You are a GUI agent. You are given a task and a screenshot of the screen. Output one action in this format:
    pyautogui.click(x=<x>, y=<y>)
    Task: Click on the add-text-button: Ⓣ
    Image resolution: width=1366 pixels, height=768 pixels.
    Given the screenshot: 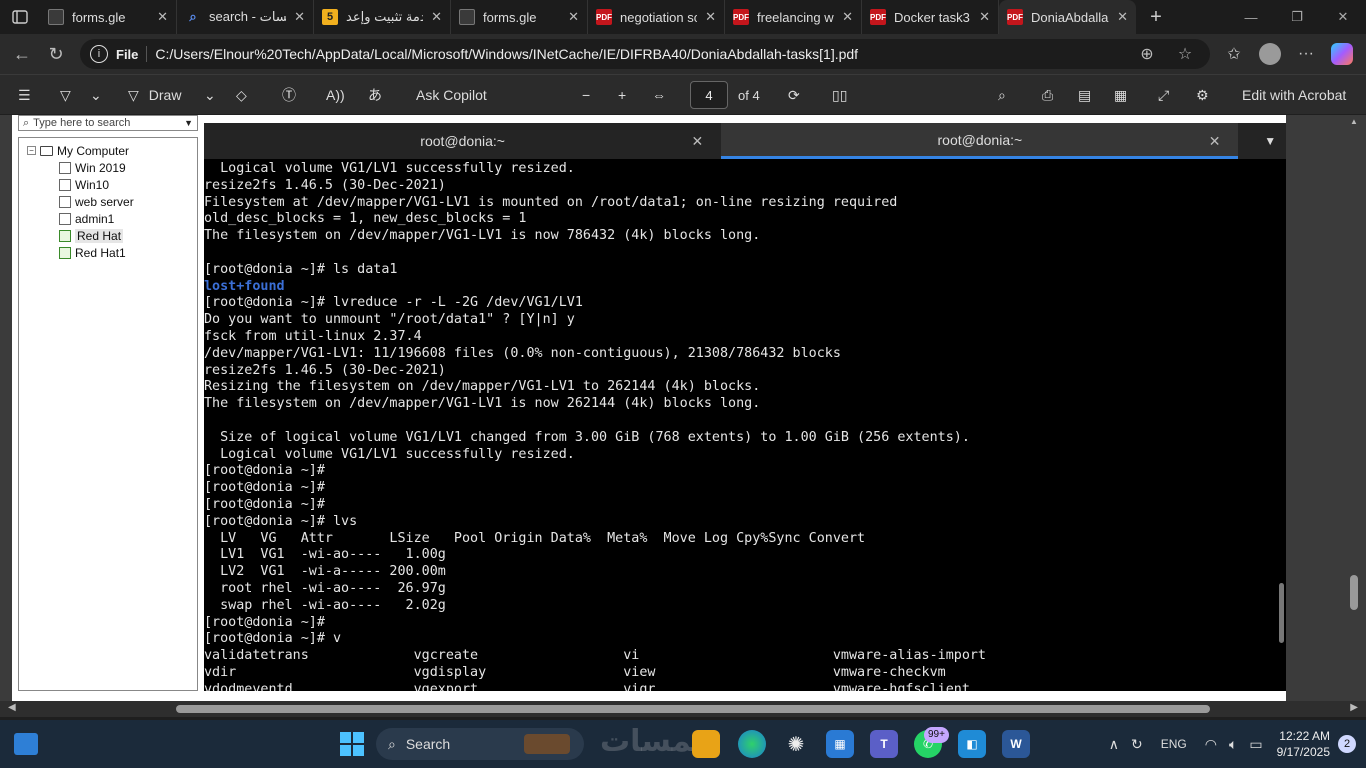 What is the action you would take?
    pyautogui.click(x=289, y=95)
    